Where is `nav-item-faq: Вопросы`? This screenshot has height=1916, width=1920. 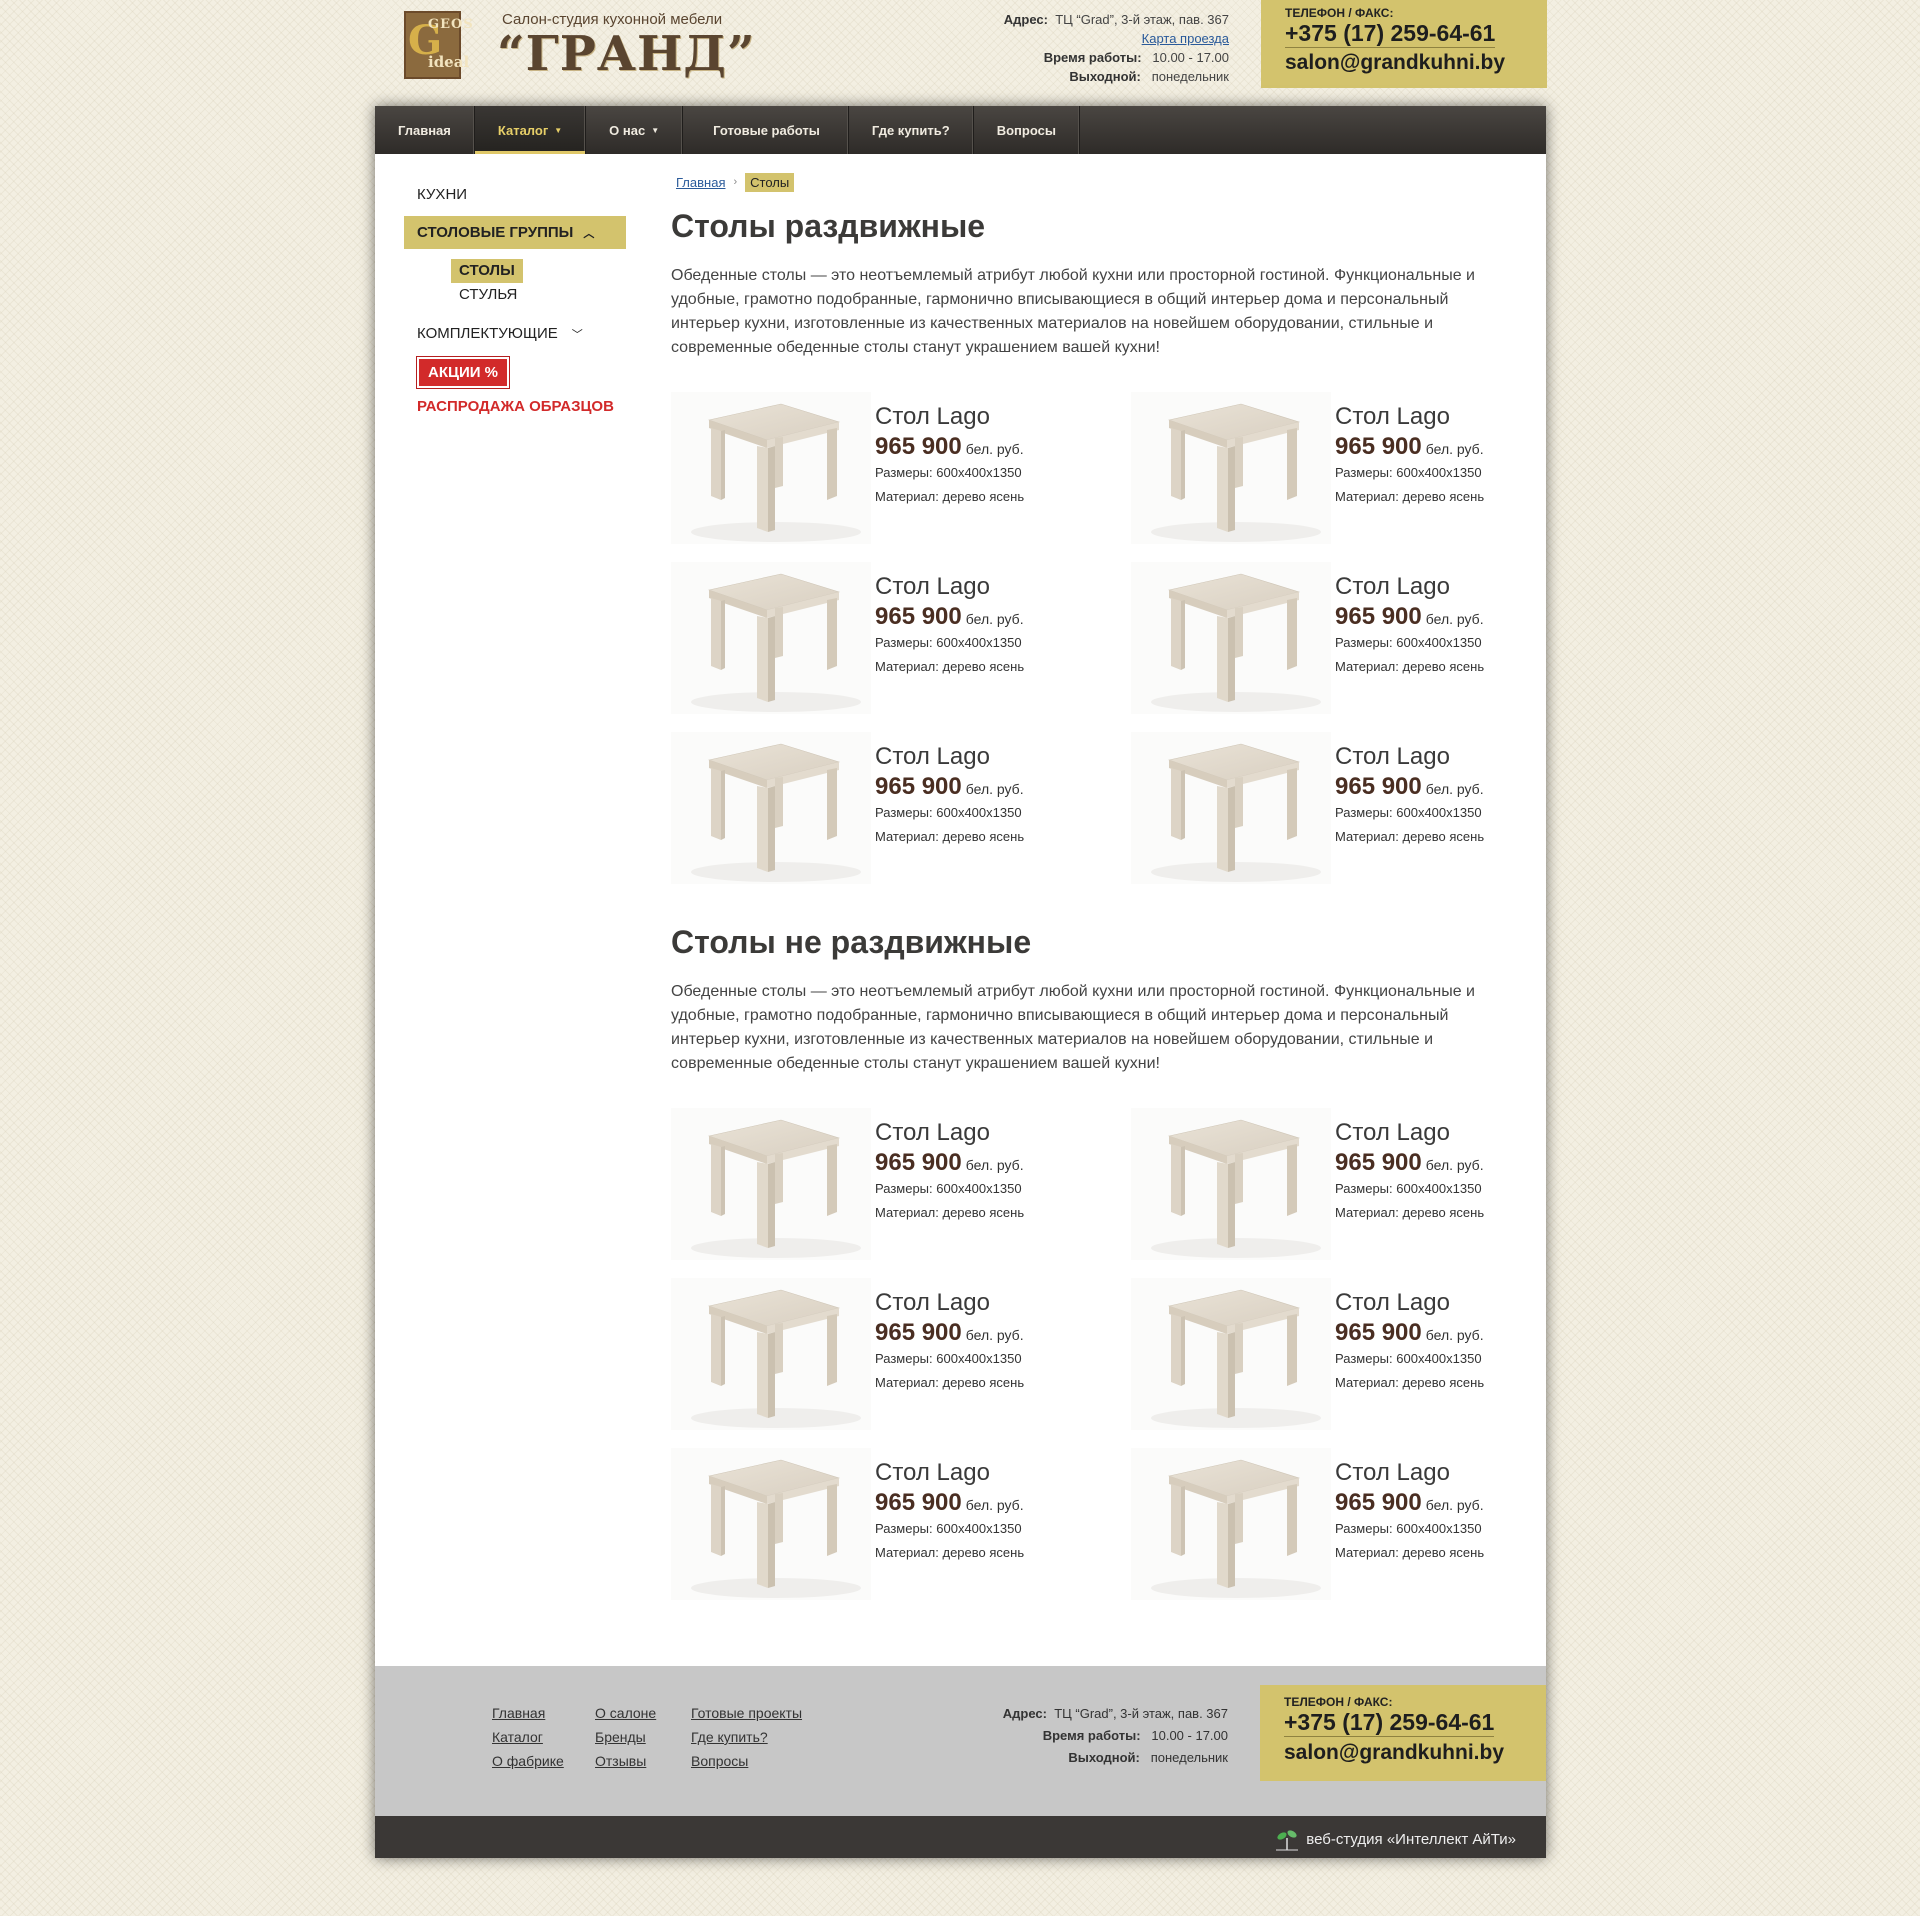
nav-item-faq: Вопросы is located at coordinates (1027, 130).